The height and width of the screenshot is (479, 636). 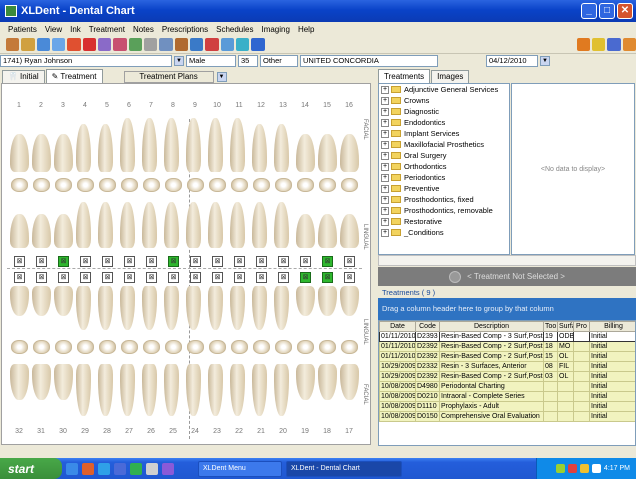 What do you see at coordinates (234, 29) in the screenshot?
I see `menu-schedules: Schedules` at bounding box center [234, 29].